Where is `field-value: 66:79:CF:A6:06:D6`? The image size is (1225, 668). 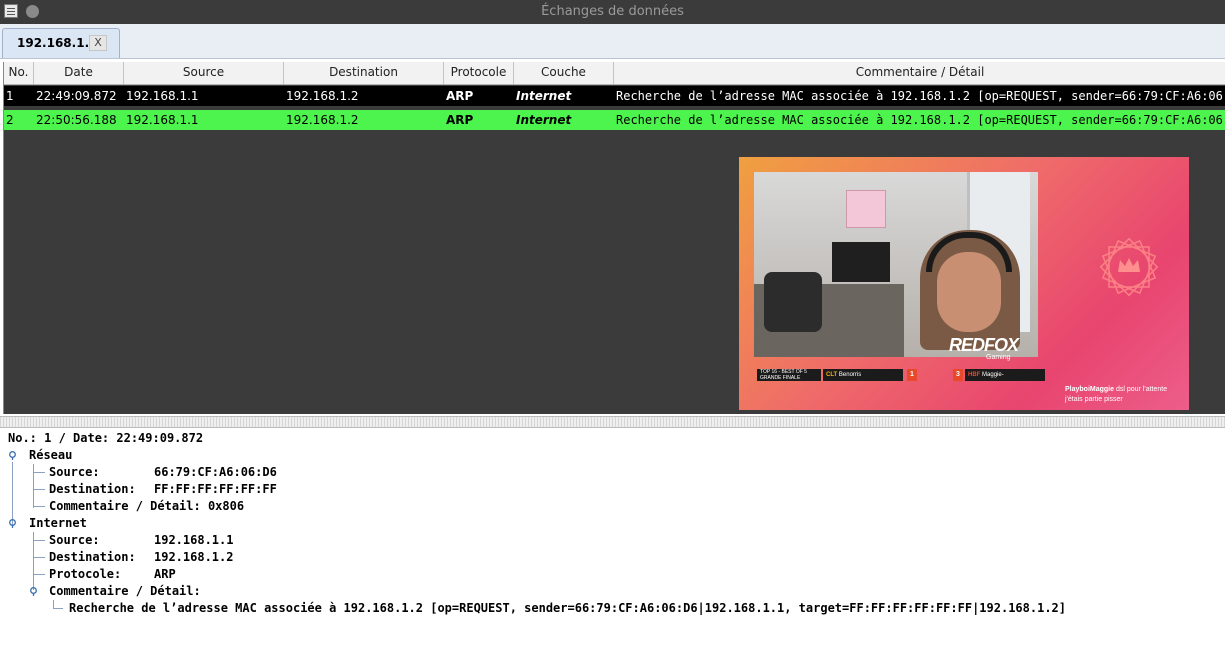
field-value: 66:79:CF:A6:06:D6 is located at coordinates (215, 472).